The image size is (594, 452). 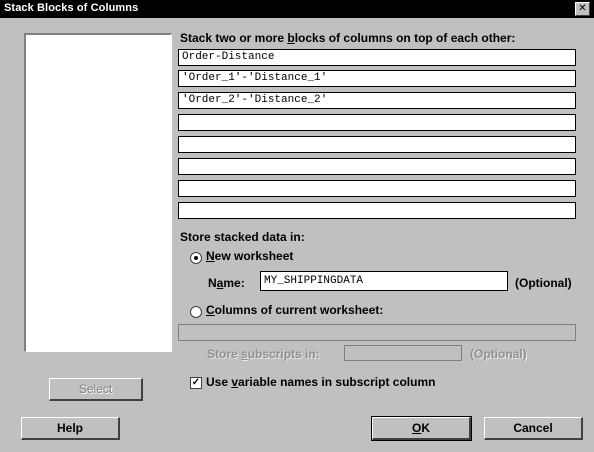 What do you see at coordinates (498, 354) in the screenshot?
I see `subscripts-optional-label: (Optional)` at bounding box center [498, 354].